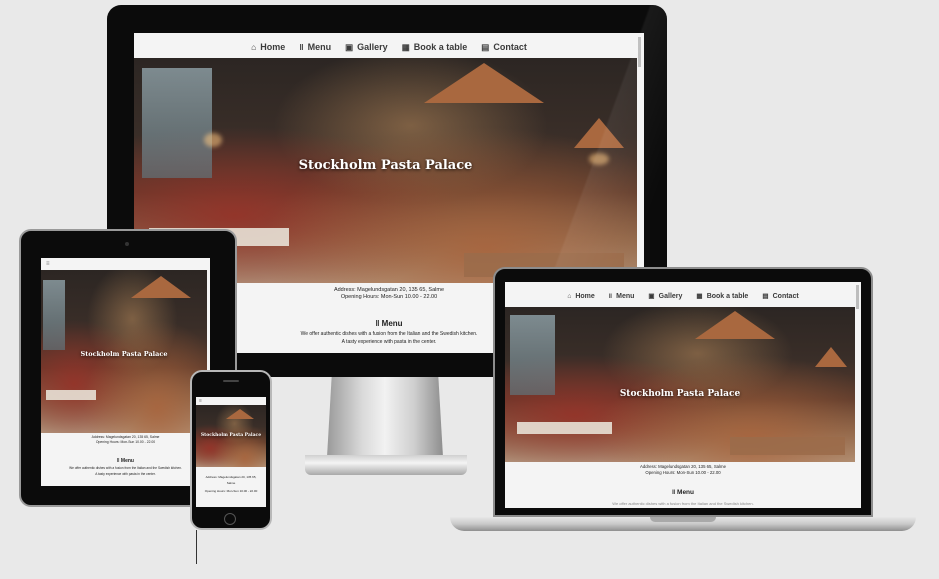  Describe the element at coordinates (196, 547) in the screenshot. I see `phone-cable` at that location.